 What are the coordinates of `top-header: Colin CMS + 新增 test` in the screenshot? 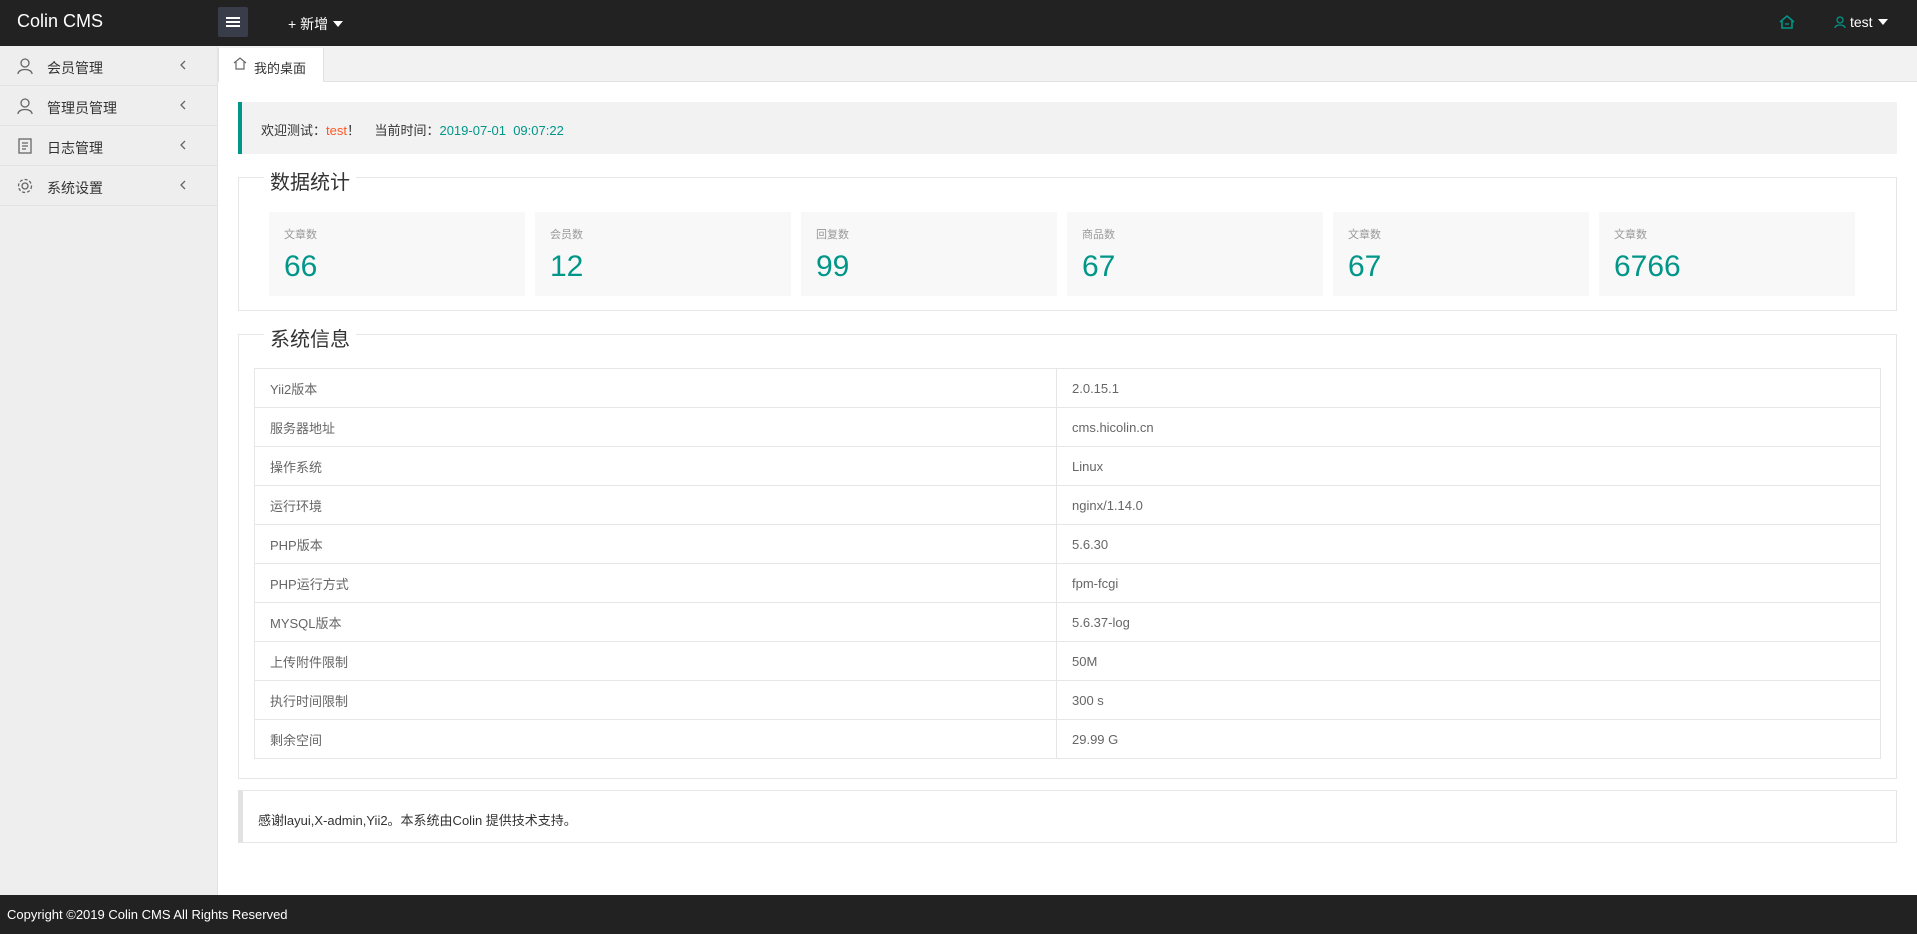 It's located at (958, 23).